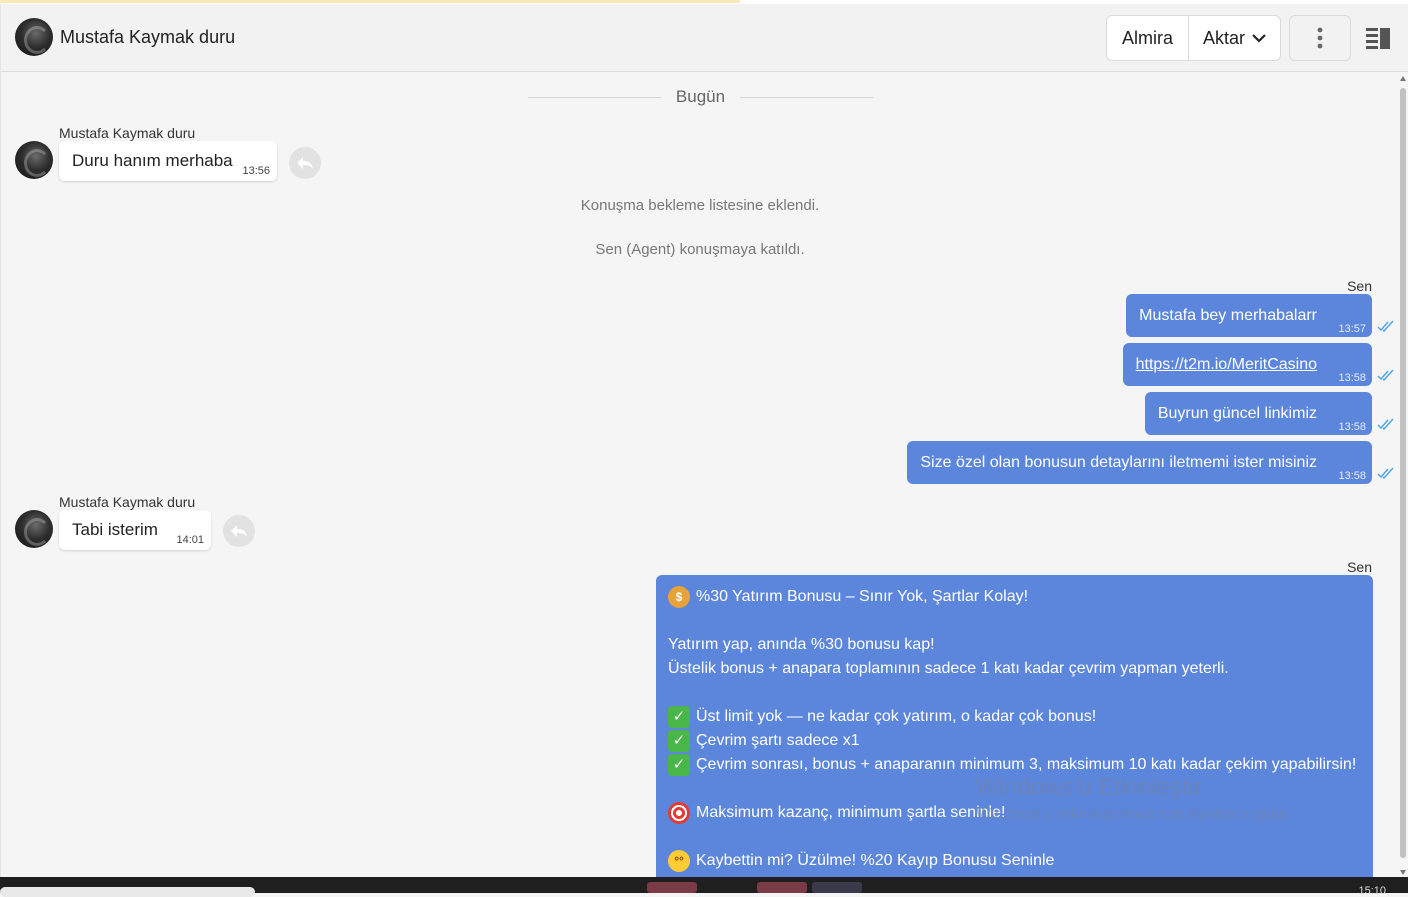 The width and height of the screenshot is (1408, 897). What do you see at coordinates (704, 887) in the screenshot?
I see `taskbar: 15:10` at bounding box center [704, 887].